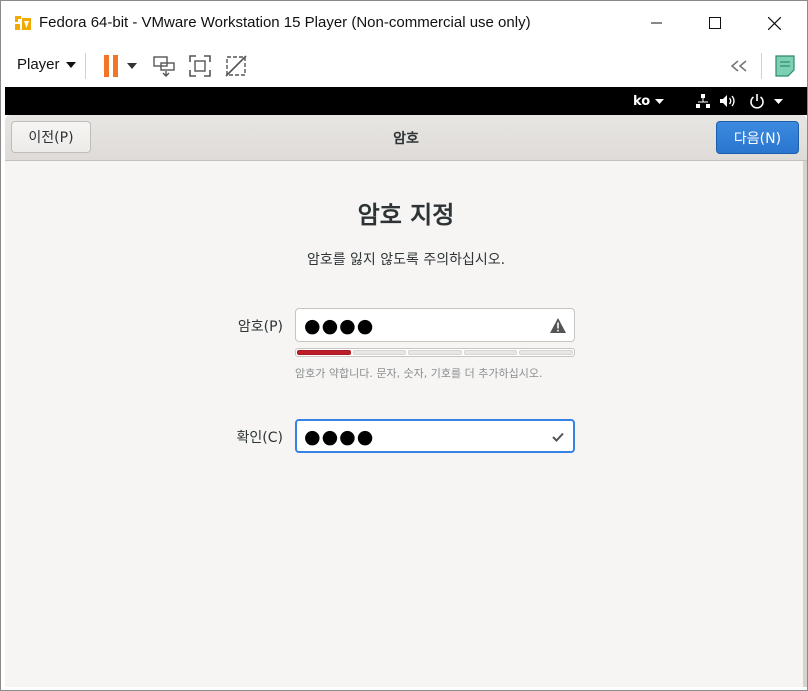 This screenshot has width=808, height=691. Describe the element at coordinates (260, 327) in the screenshot. I see `password-label: 암호(P)` at that location.